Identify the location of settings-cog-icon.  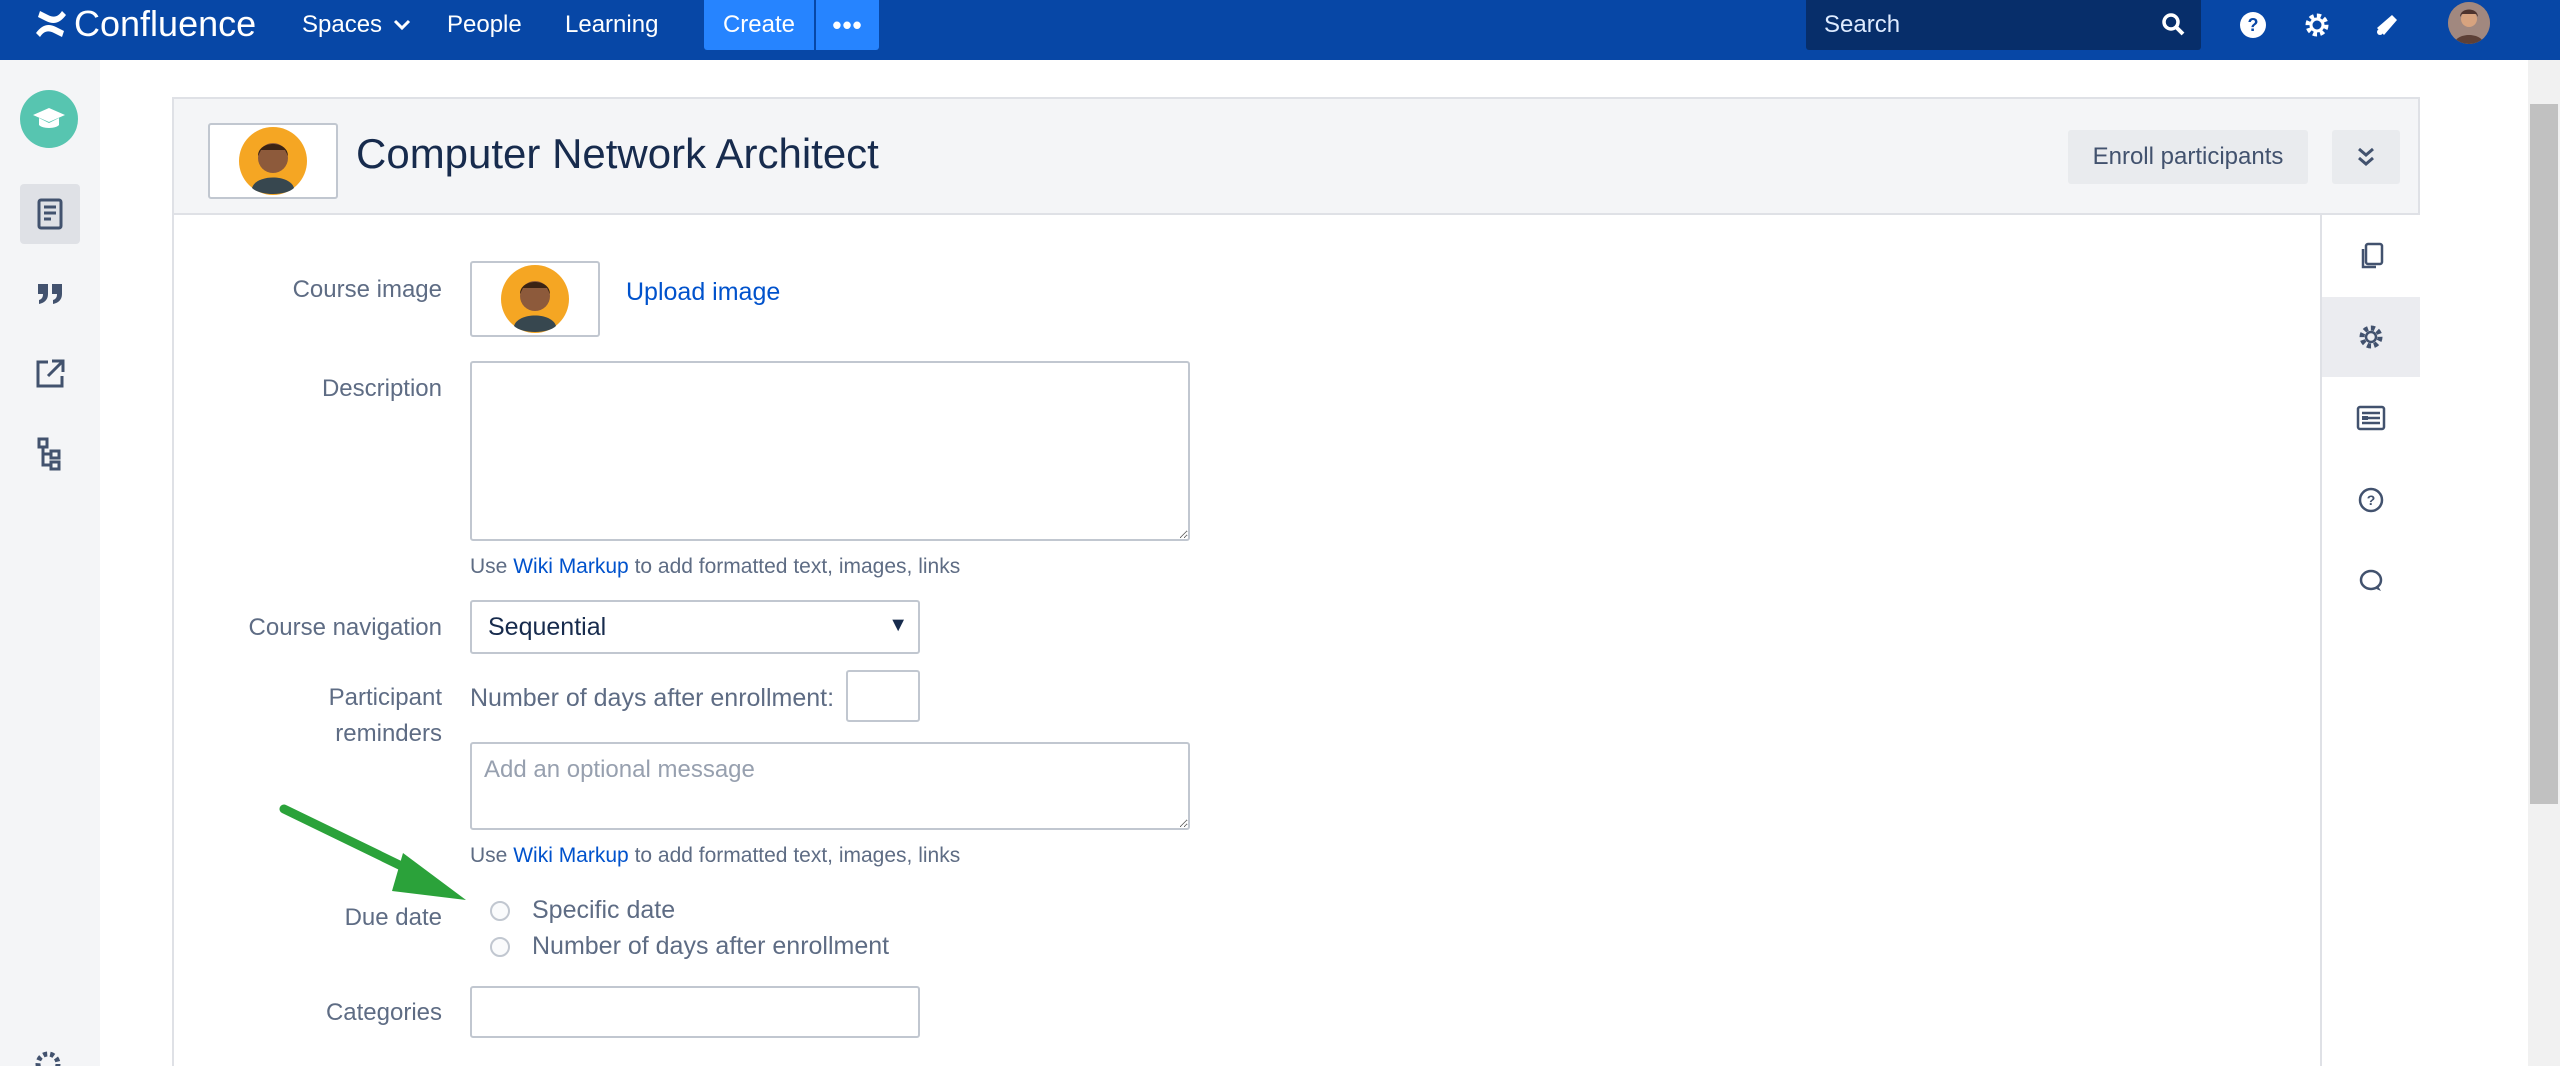
(2371, 337).